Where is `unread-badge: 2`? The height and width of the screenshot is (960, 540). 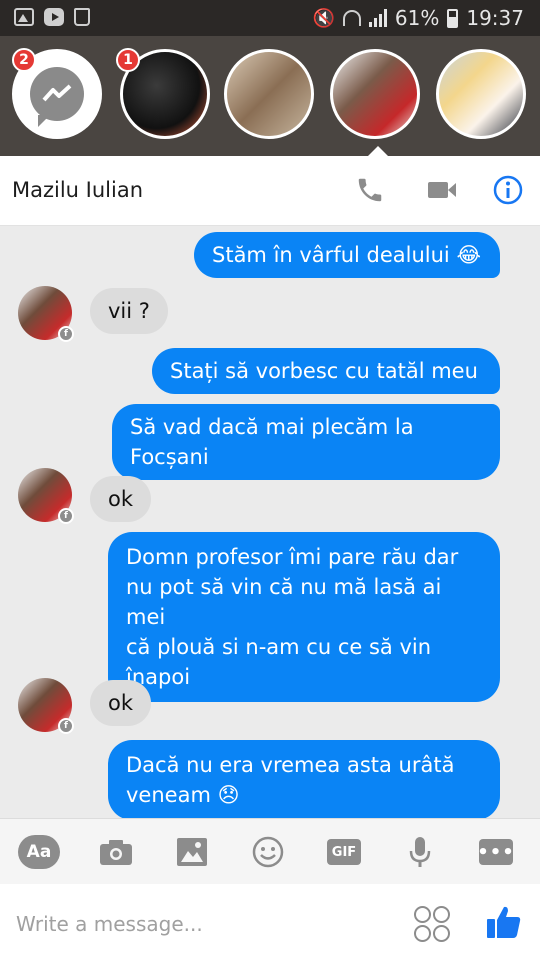 unread-badge: 2 is located at coordinates (24, 60).